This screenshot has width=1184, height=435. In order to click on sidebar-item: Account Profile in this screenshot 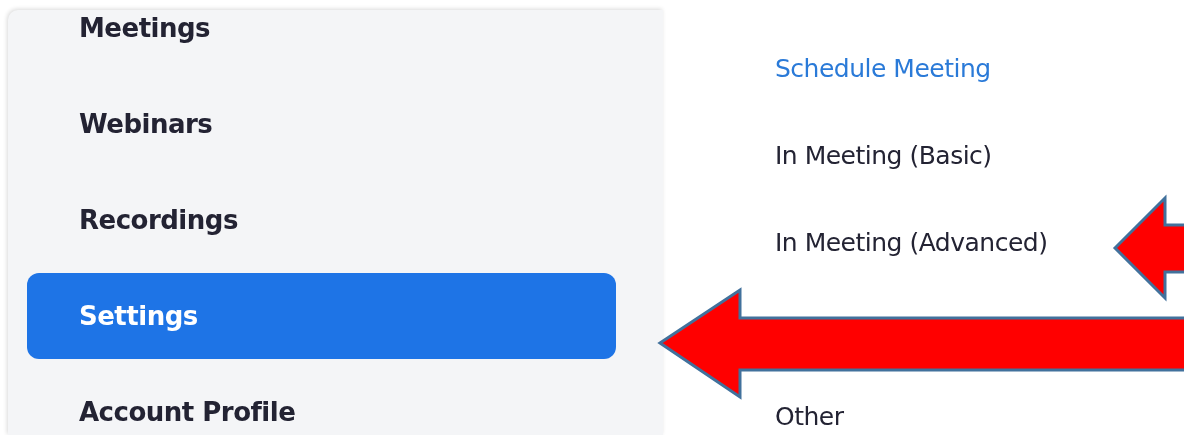, I will do `click(321, 402)`.